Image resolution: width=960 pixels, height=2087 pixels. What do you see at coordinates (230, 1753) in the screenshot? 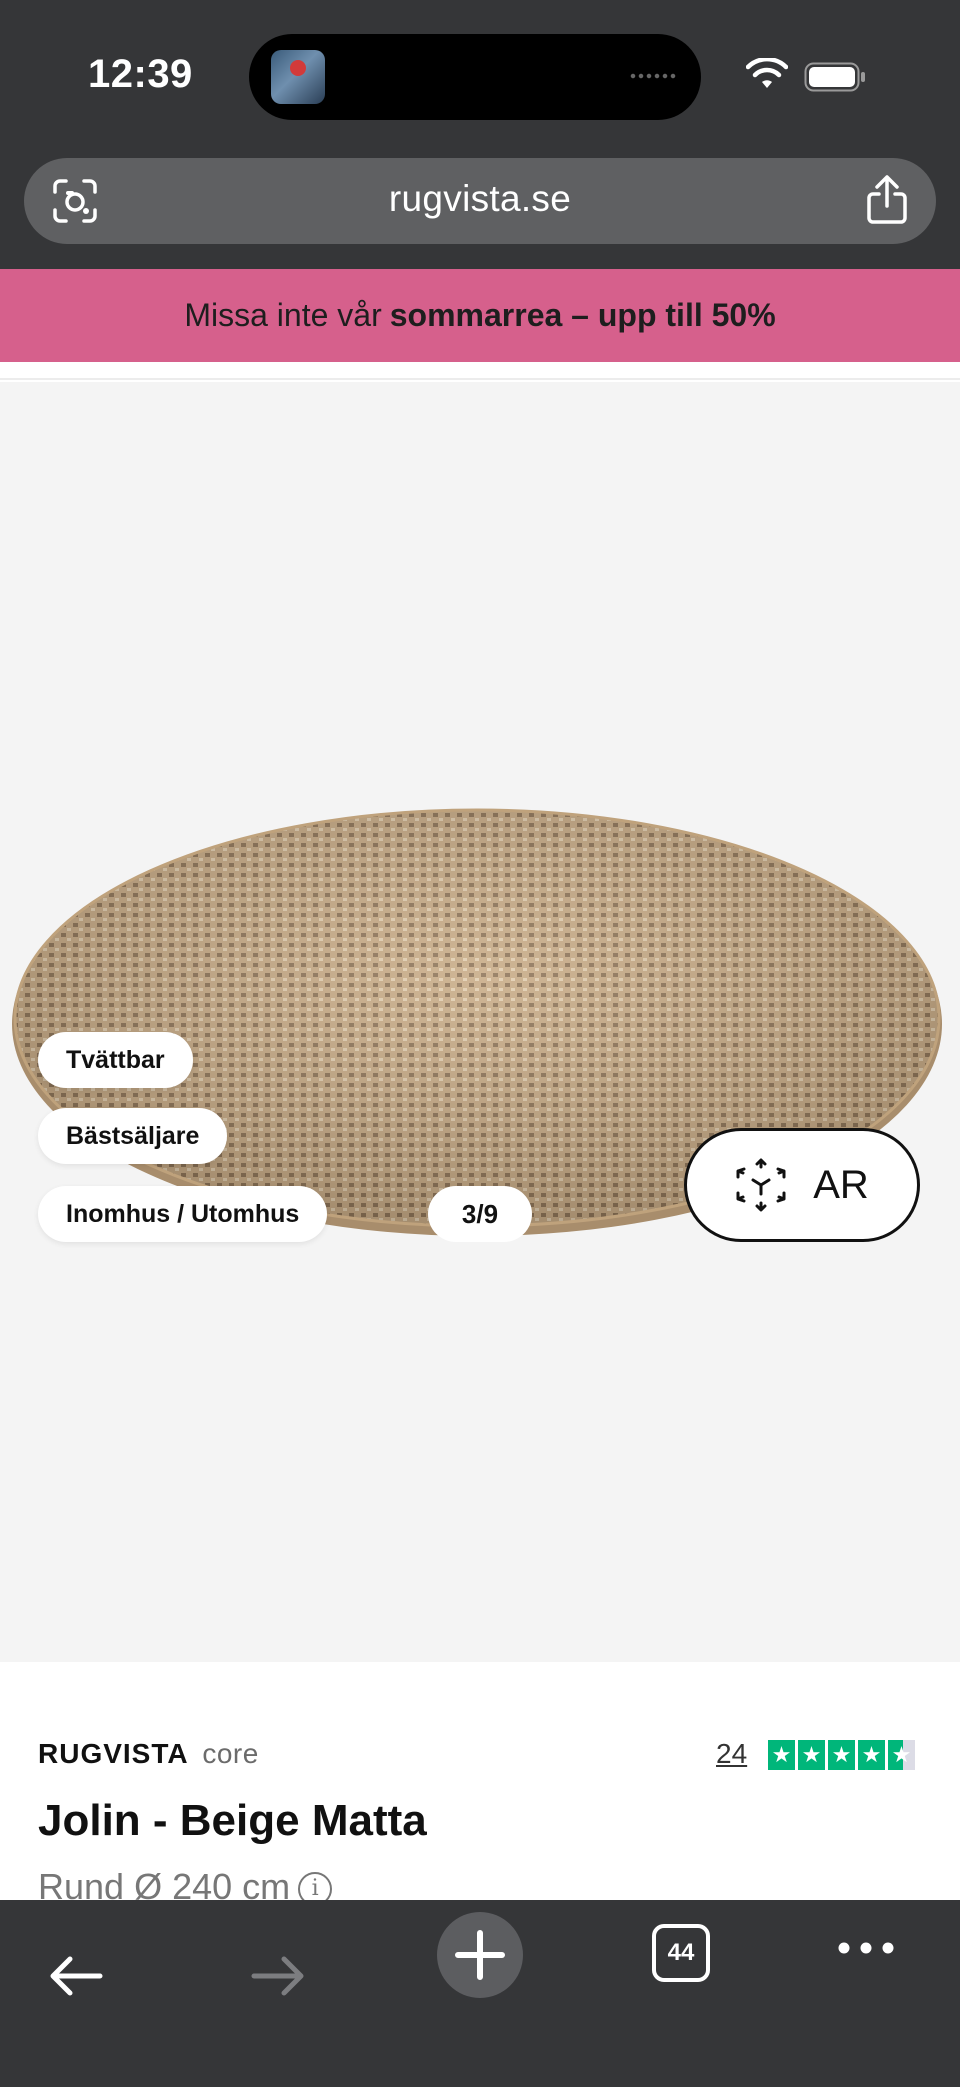
I see `brand-sub: core` at bounding box center [230, 1753].